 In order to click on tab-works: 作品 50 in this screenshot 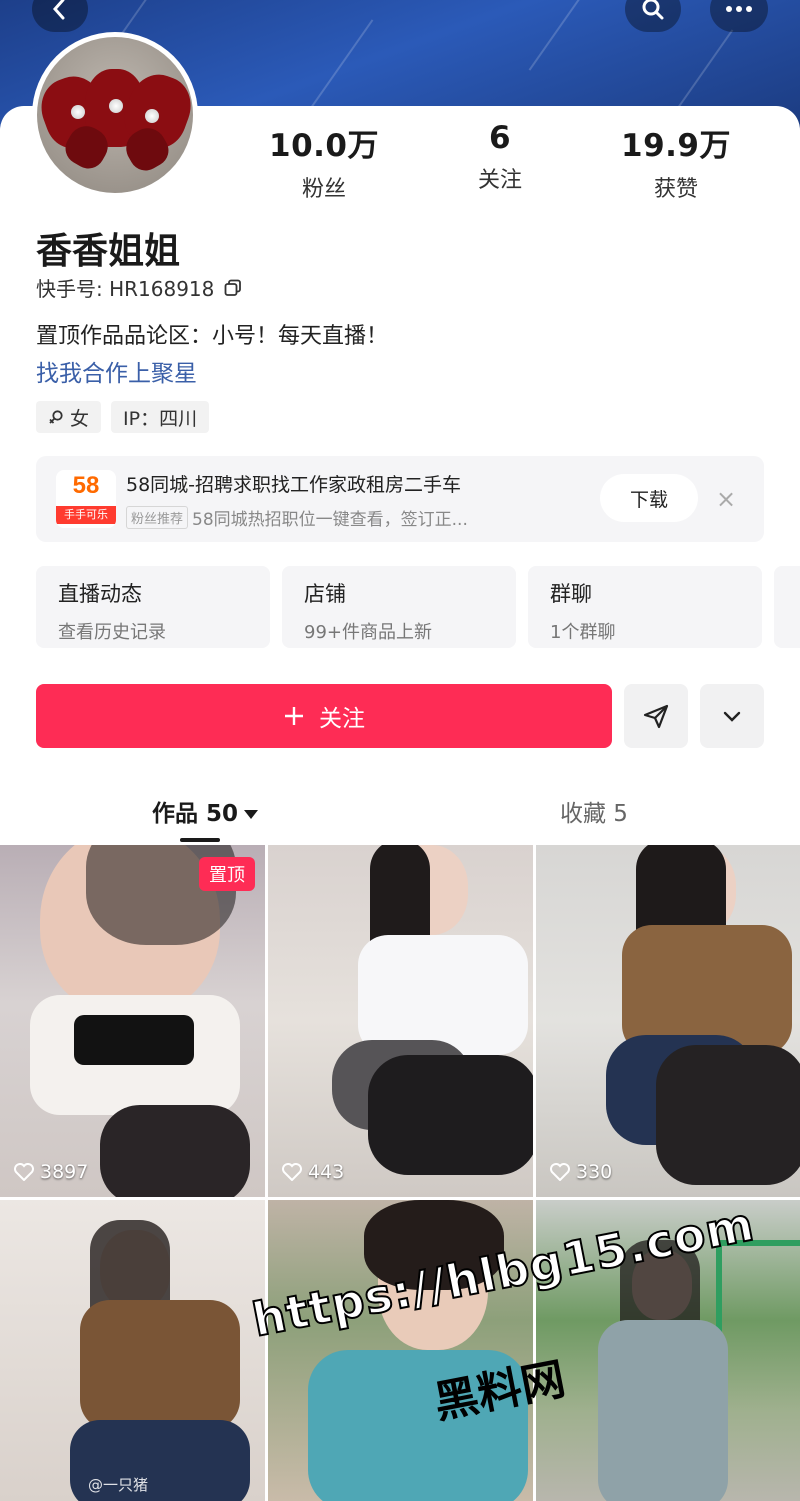, I will do `click(205, 811)`.